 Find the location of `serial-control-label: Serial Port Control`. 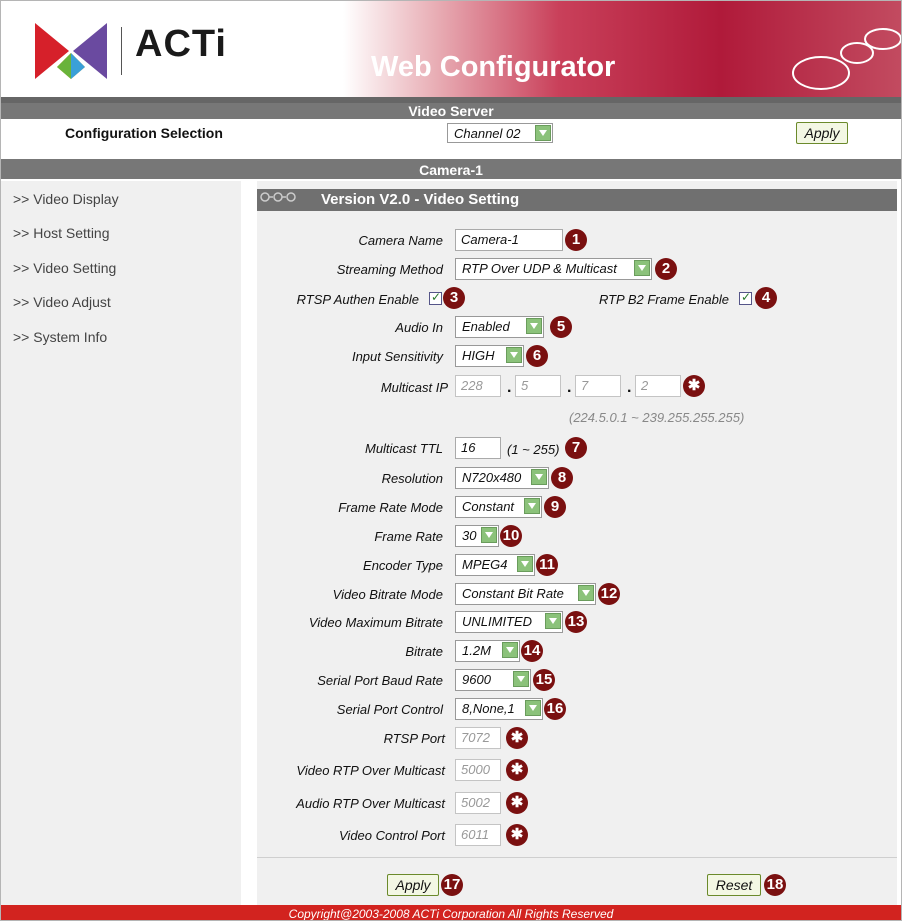

serial-control-label: Serial Port Control is located at coordinates (389, 709).